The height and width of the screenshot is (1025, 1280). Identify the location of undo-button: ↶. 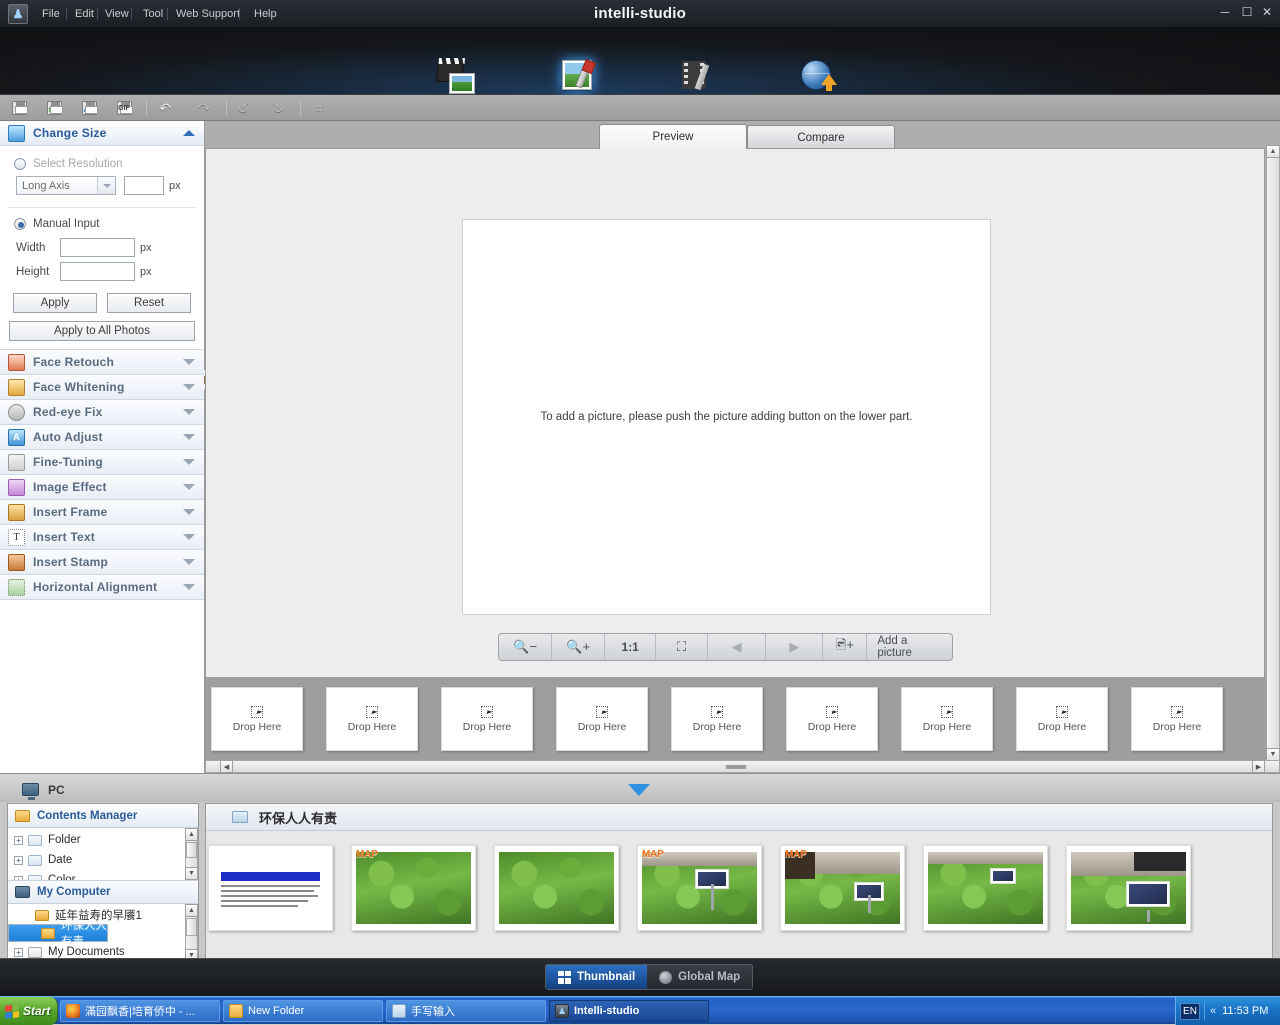
(165, 108).